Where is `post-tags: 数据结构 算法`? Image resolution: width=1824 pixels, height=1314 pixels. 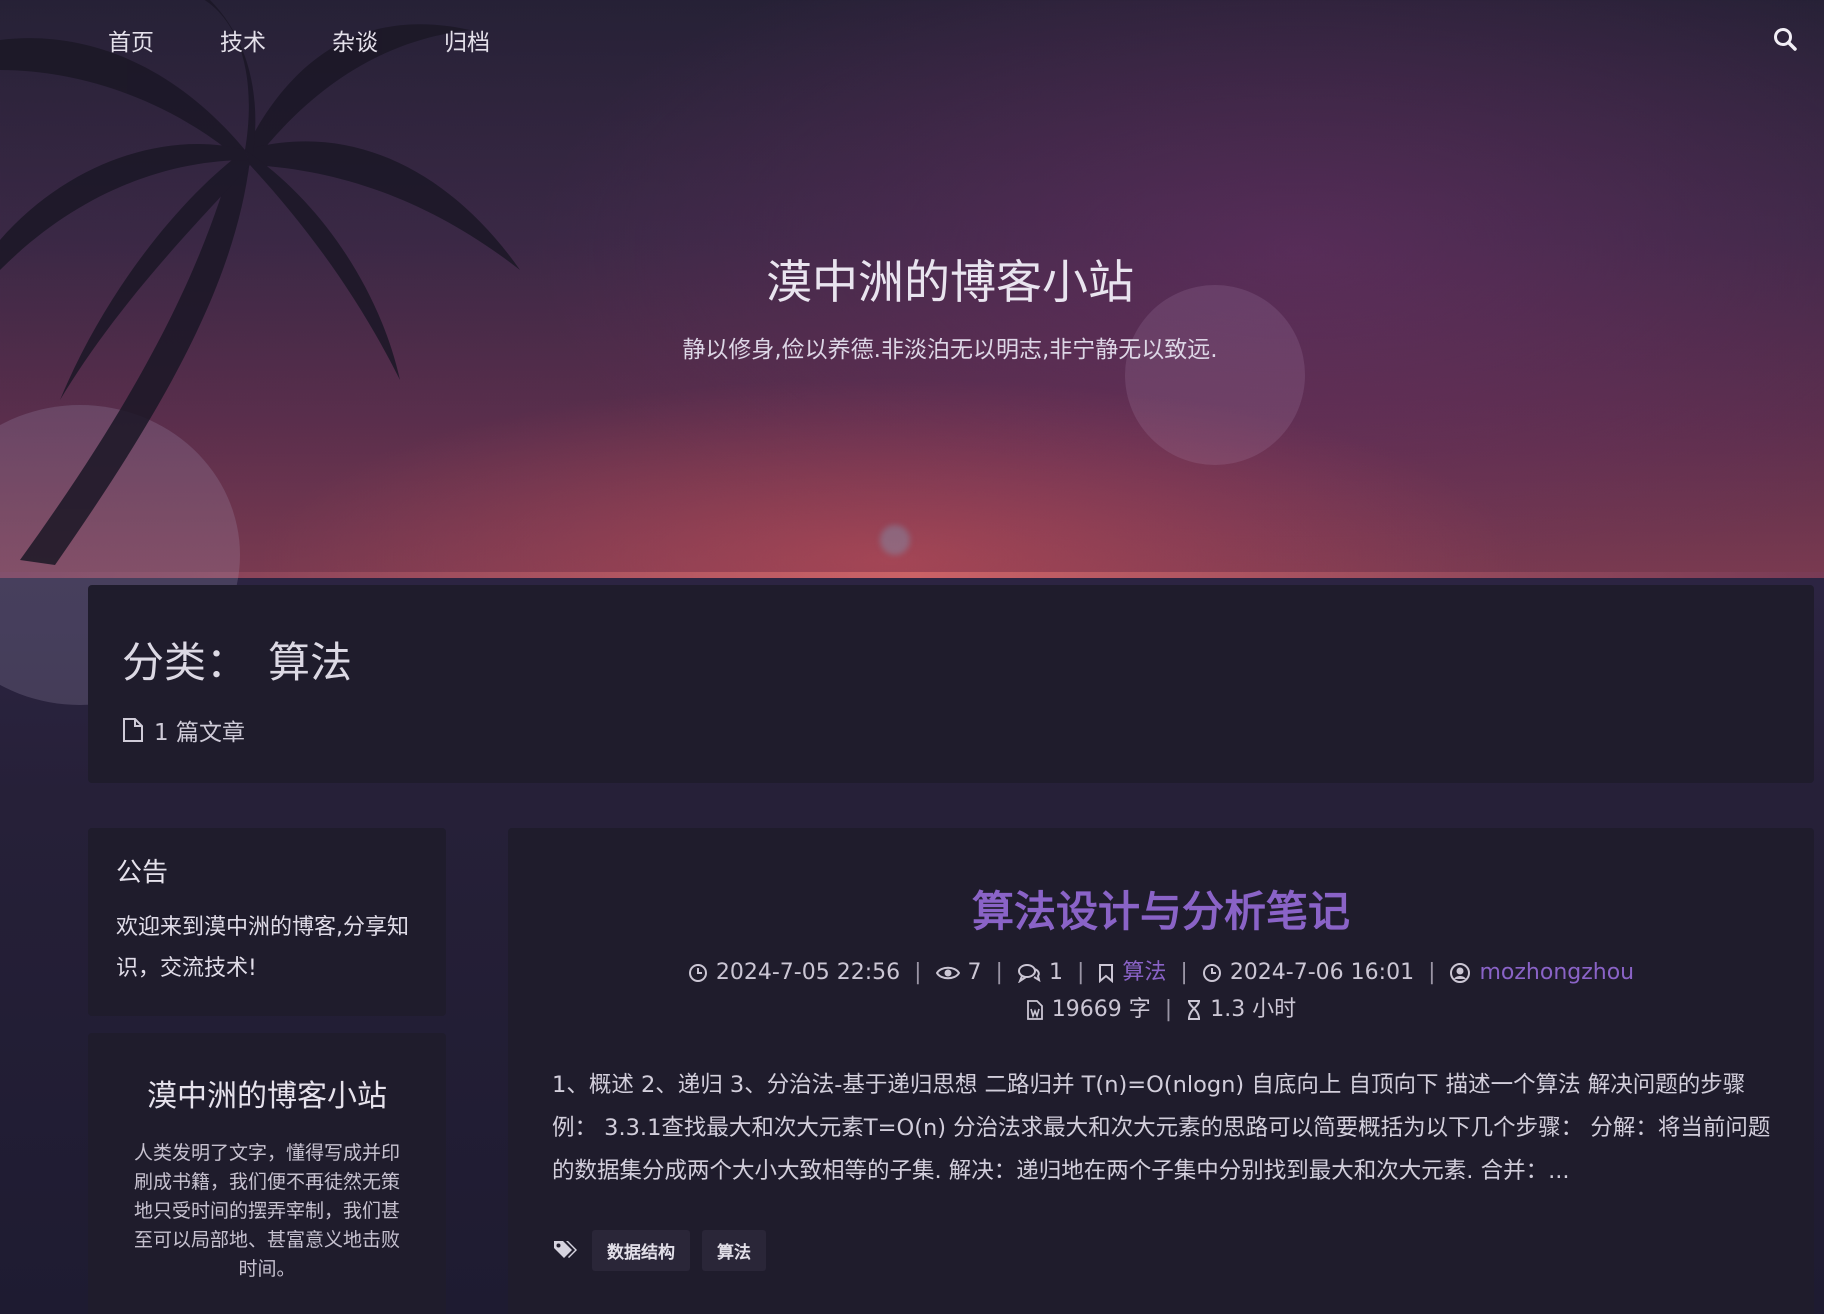 post-tags: 数据结构 算法 is located at coordinates (659, 1250).